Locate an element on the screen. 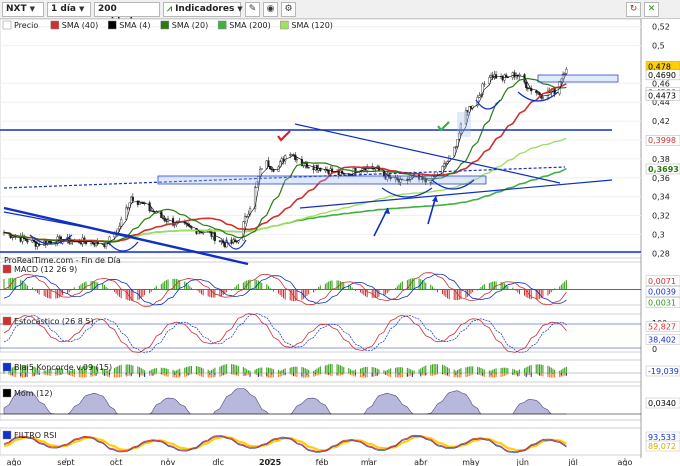  price-tick-label: 0,3 is located at coordinates (658, 234).